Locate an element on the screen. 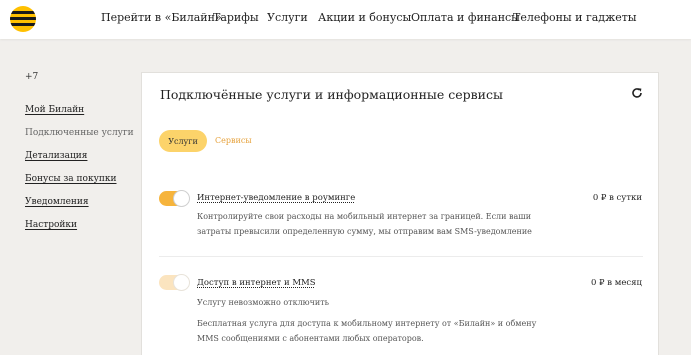  sidebar-item-settings: Настройки is located at coordinates (51, 225).